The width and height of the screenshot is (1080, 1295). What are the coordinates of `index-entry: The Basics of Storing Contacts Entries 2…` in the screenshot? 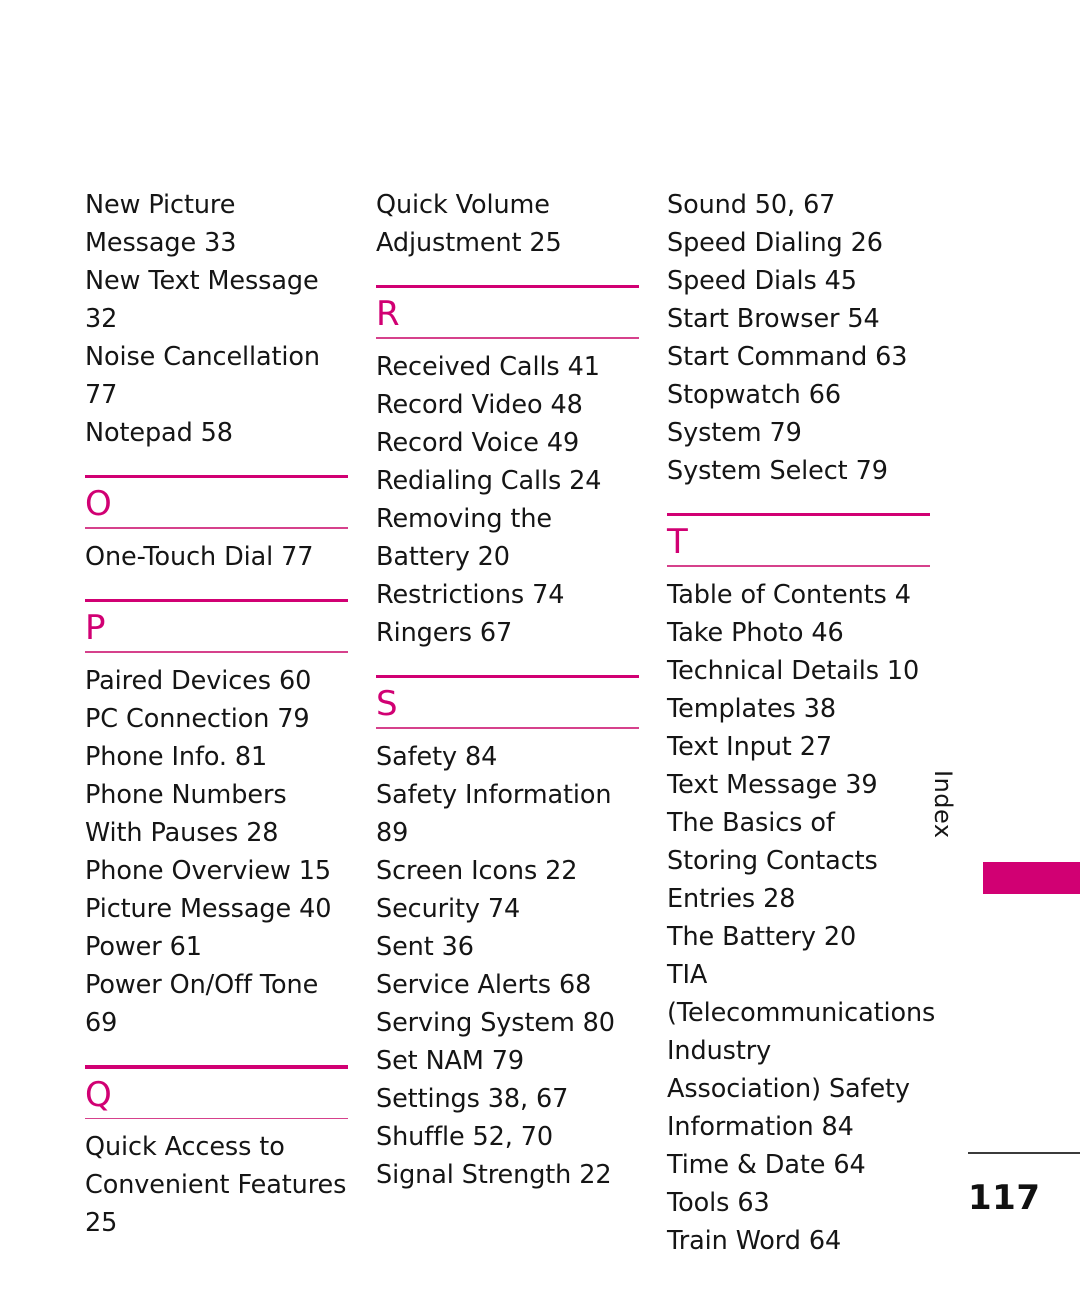 It's located at (798, 861).